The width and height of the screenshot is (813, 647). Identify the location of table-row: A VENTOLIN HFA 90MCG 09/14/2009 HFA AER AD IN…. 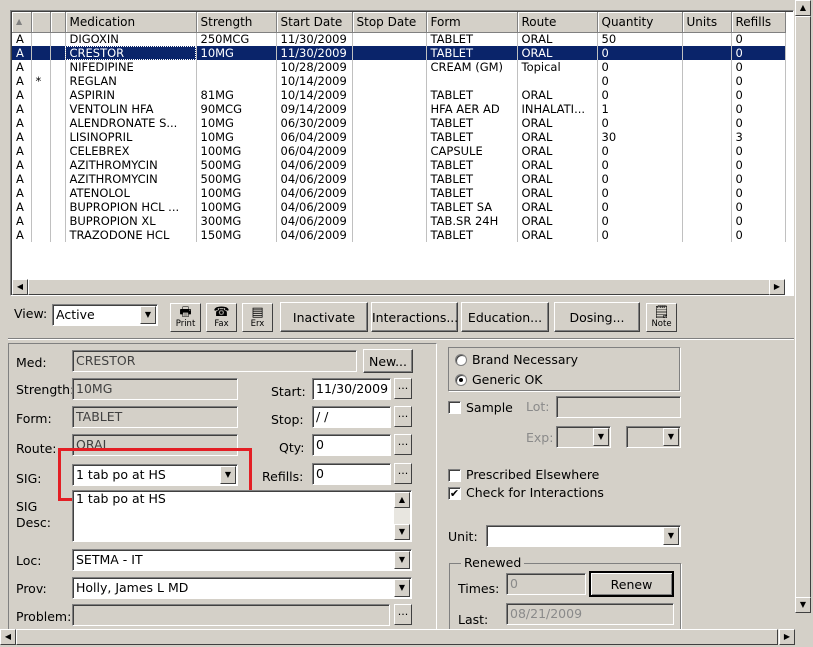
(399, 109).